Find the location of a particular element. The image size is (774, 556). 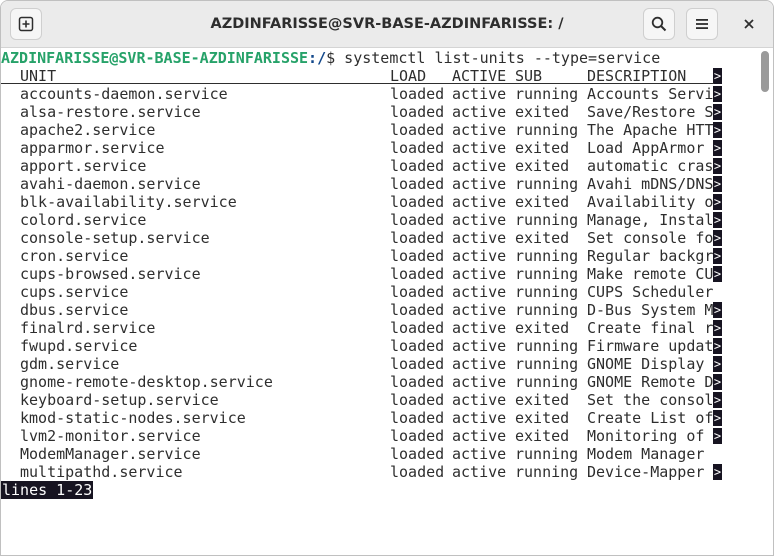

unit-name: keyboard-setup.service is located at coordinates (119, 400).